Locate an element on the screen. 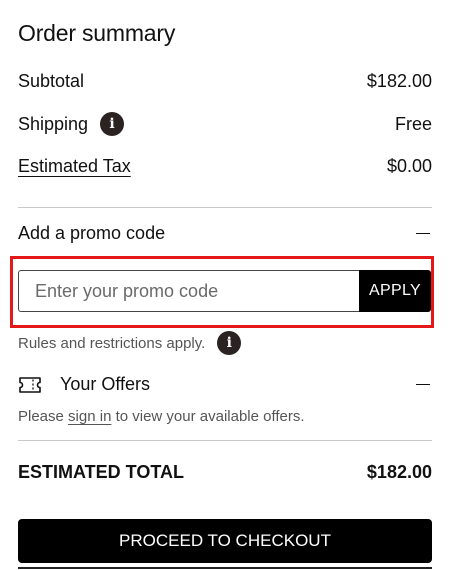 The width and height of the screenshot is (452, 570). rules-text: Rules and restrictions apply. is located at coordinates (112, 343).